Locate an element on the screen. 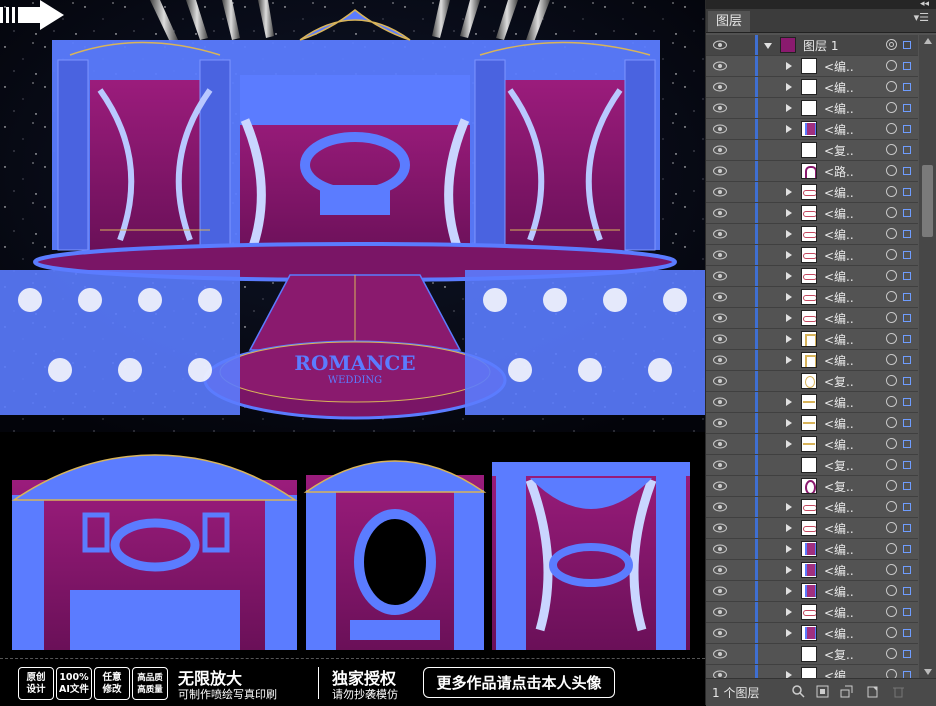  layer-row: <复.. is located at coordinates (812, 654).